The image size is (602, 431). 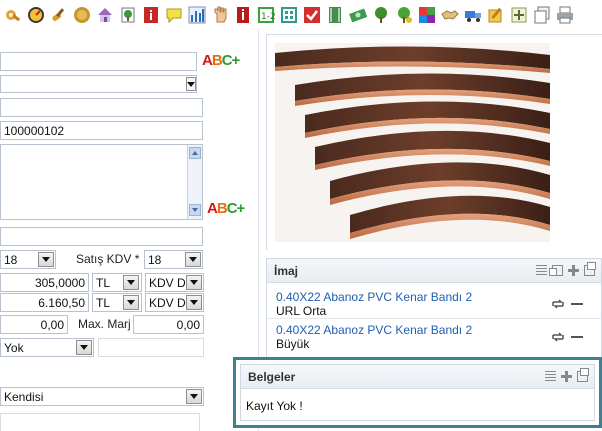 I want to click on price1-value: 305,0000, so click(x=59, y=282).